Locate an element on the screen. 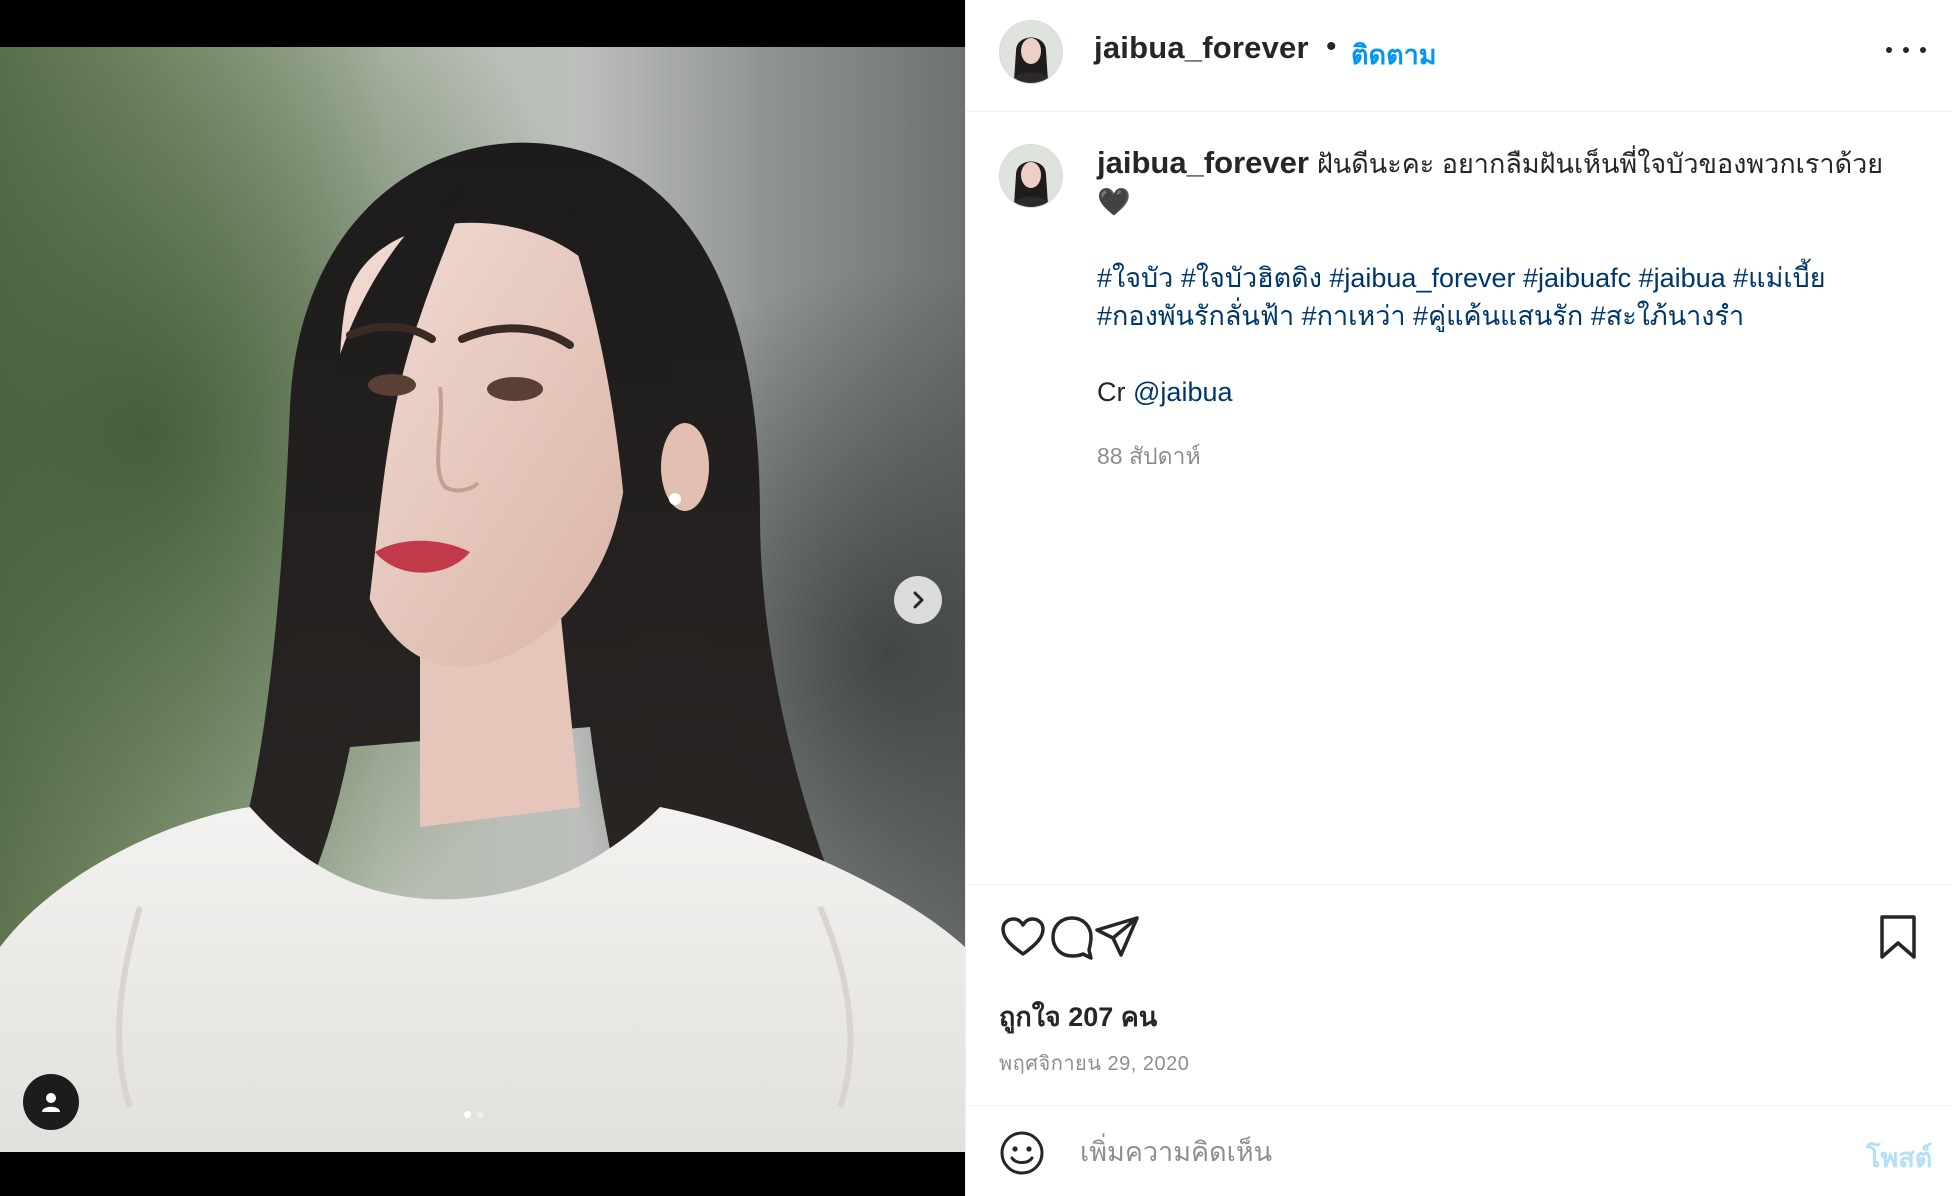 The image size is (1952, 1196). like-count: ถูกใจ 207 คน is located at coordinates (1078, 1016).